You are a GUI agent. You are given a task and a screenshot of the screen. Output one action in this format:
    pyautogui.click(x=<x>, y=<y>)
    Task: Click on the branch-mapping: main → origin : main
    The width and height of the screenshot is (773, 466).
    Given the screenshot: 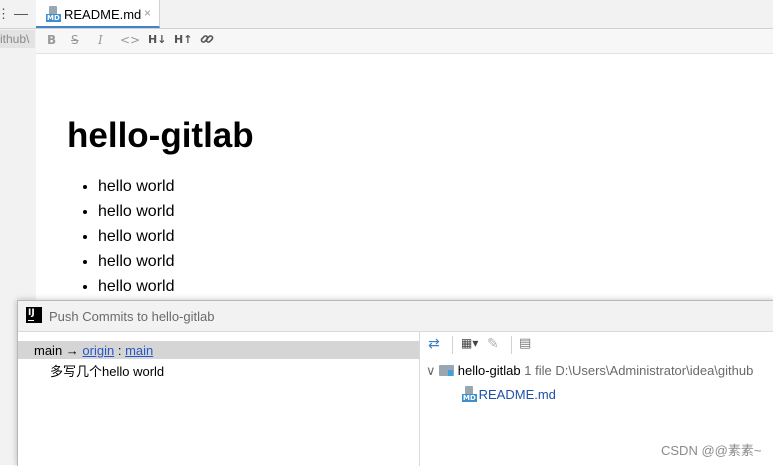 What is the action you would take?
    pyautogui.click(x=93, y=350)
    